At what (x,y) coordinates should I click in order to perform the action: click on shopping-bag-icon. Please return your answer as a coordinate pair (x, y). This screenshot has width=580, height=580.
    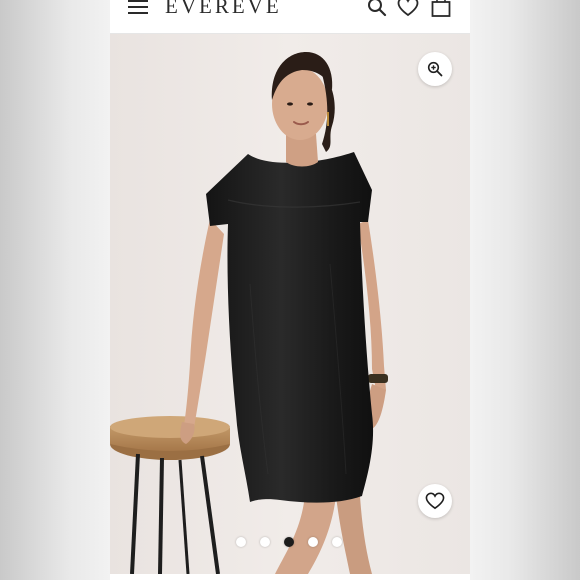
    Looking at the image, I should click on (441, 9).